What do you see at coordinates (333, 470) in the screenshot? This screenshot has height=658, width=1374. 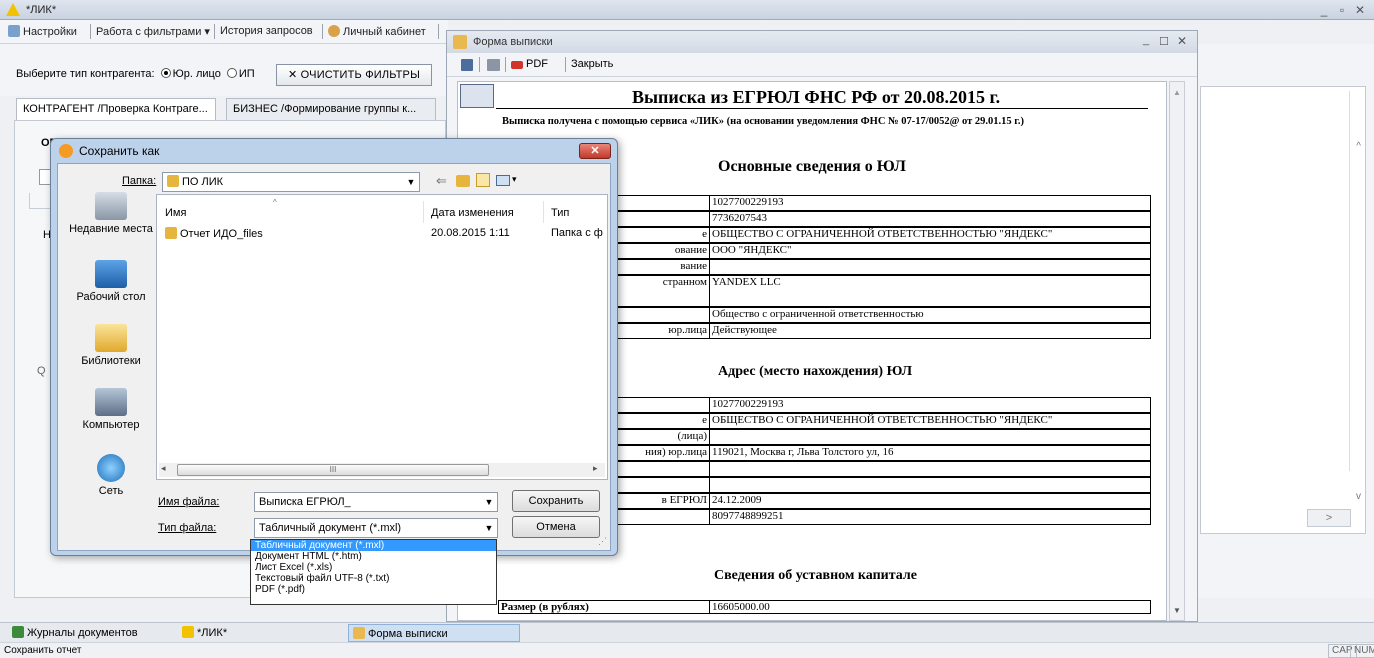 I see `scroll-thumb: III` at bounding box center [333, 470].